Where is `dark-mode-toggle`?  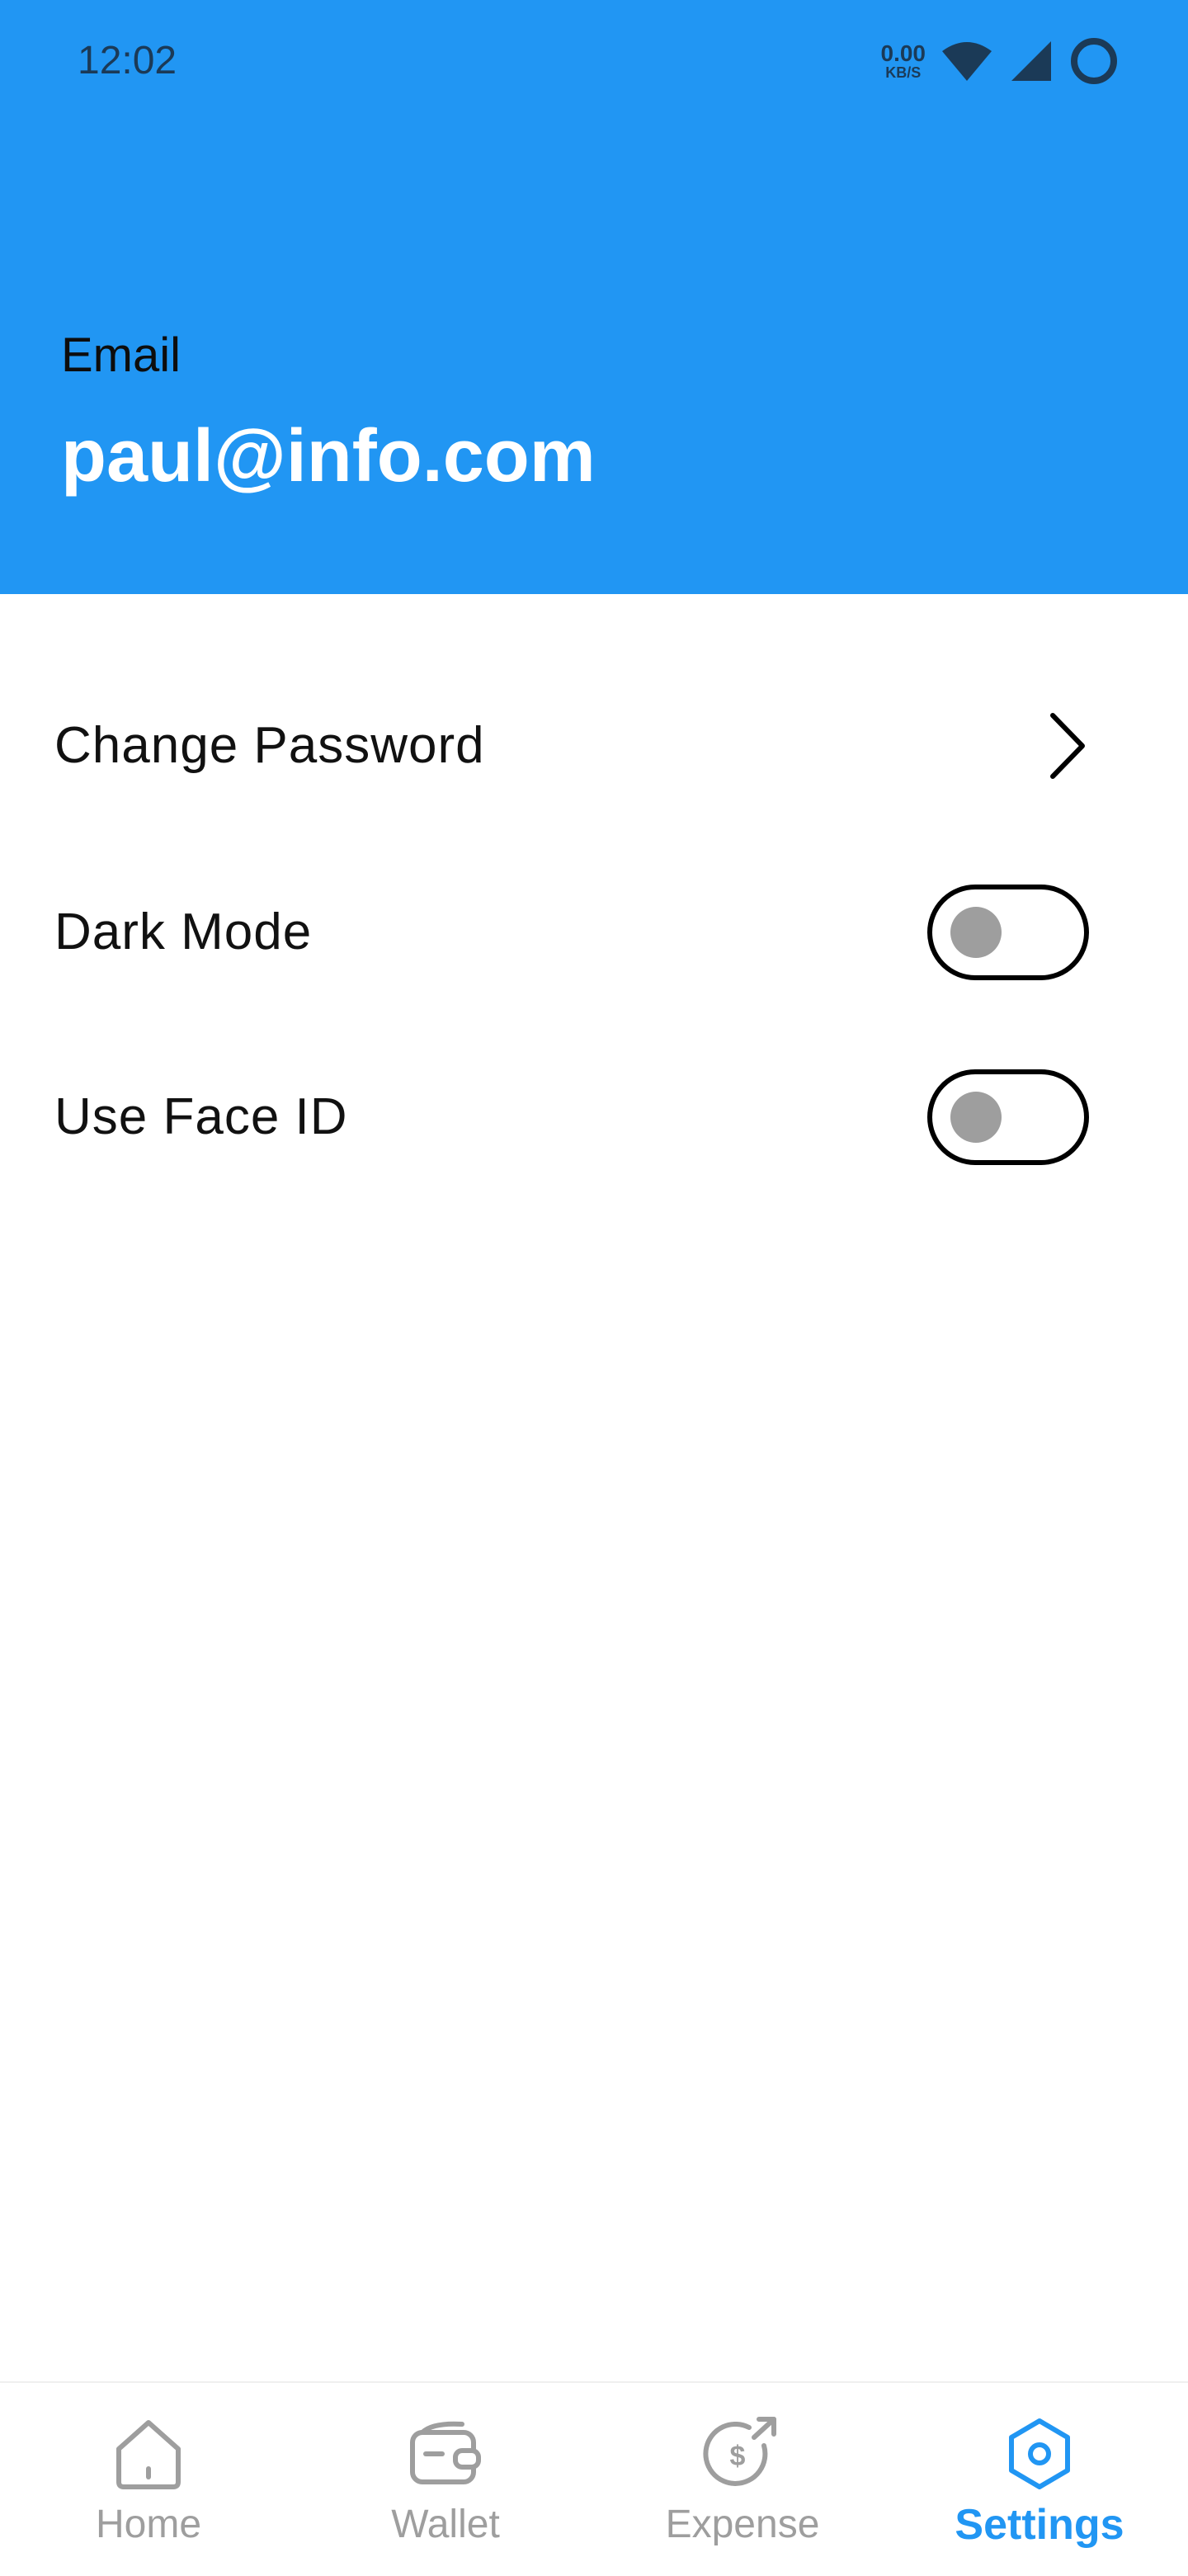
dark-mode-toggle is located at coordinates (1008, 932).